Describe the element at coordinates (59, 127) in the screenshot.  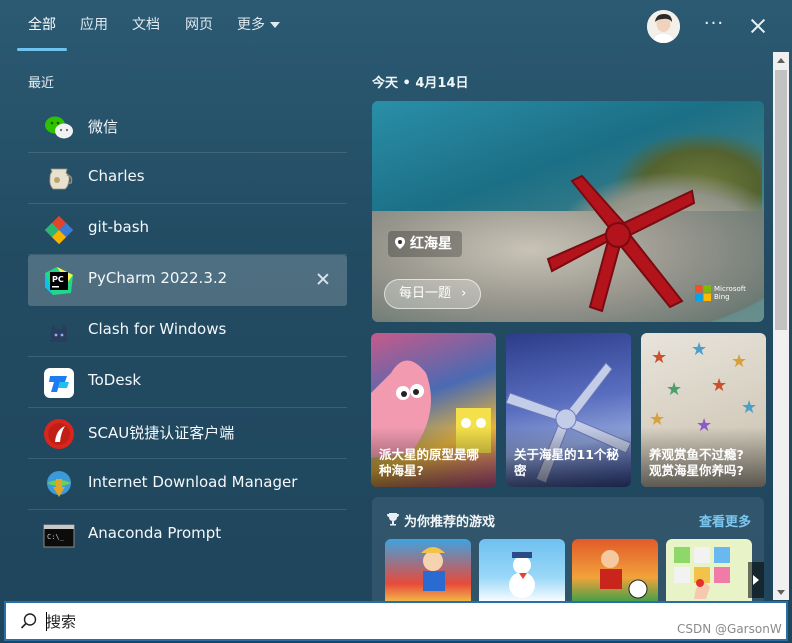
I see `wechat-icon` at that location.